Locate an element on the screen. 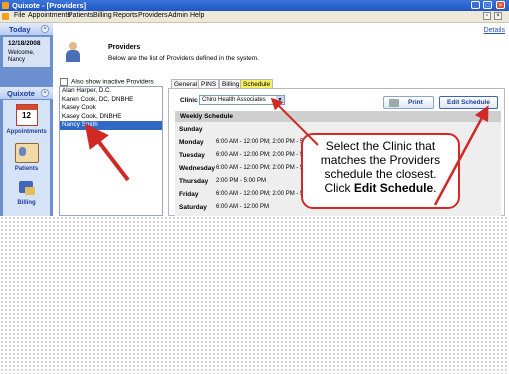 This screenshot has height=374, width=509. print-button-label: Print is located at coordinates (415, 102).